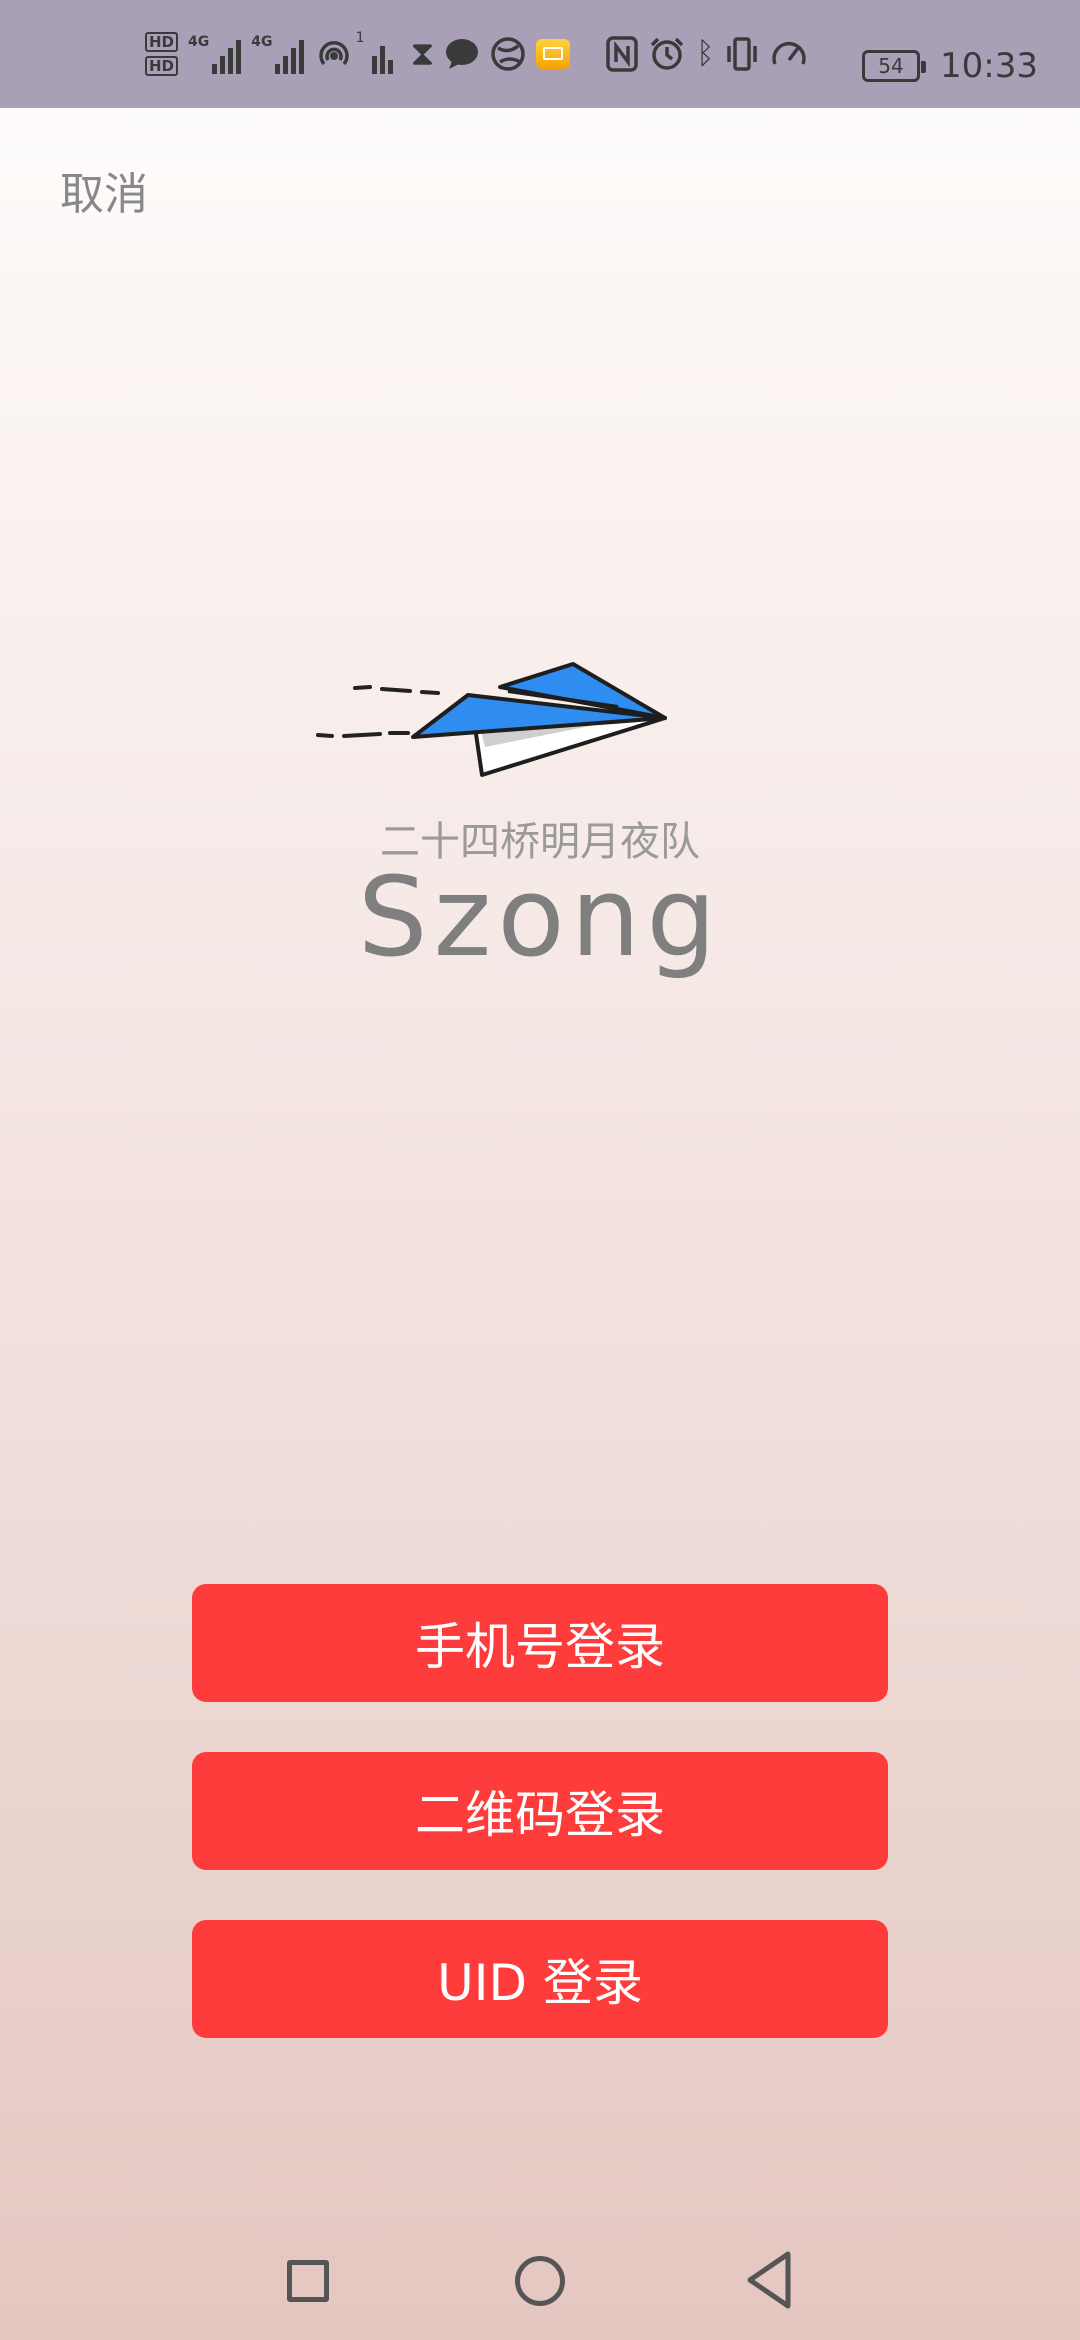 This screenshot has width=1080, height=2340. Describe the element at coordinates (622, 54) in the screenshot. I see `nfc-icon` at that location.